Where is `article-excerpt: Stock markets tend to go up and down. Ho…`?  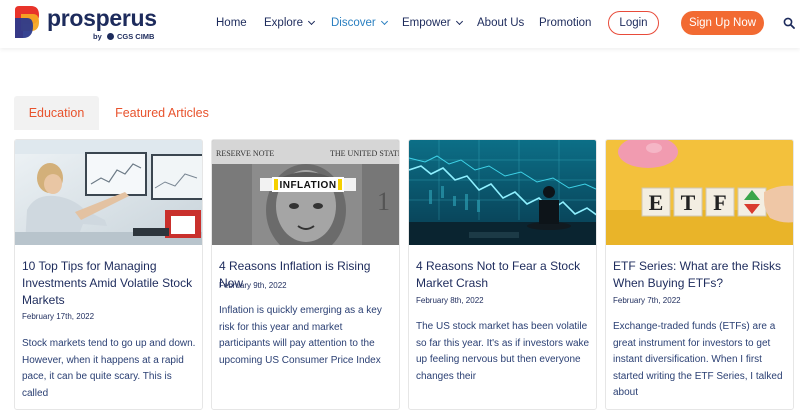 article-excerpt: Stock markets tend to go up and down. Ho… is located at coordinates (109, 368).